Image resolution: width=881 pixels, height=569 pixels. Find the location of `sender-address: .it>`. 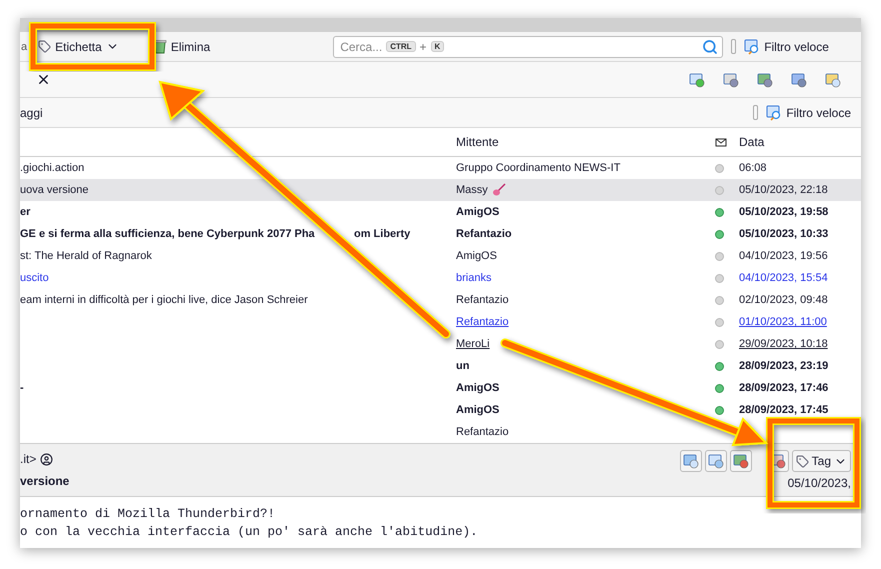

sender-address: .it> is located at coordinates (28, 459).